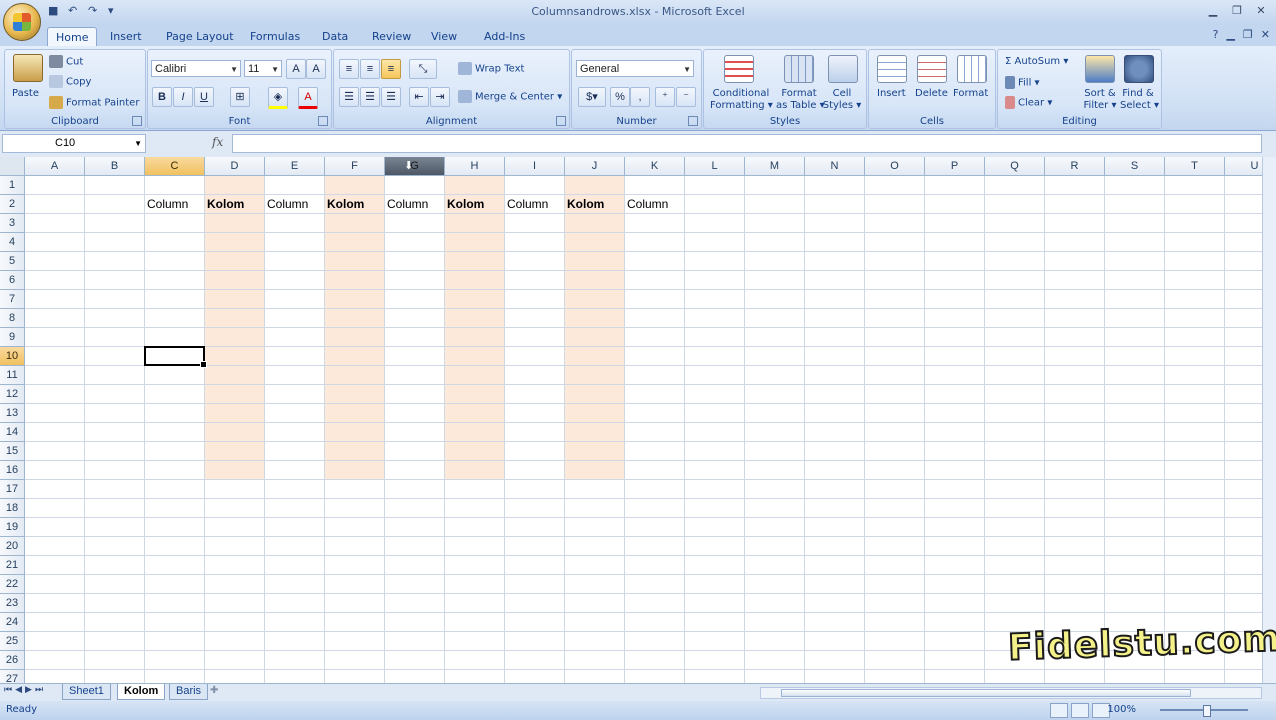 The width and height of the screenshot is (1276, 720). I want to click on column-header-g: G, so click(415, 166).